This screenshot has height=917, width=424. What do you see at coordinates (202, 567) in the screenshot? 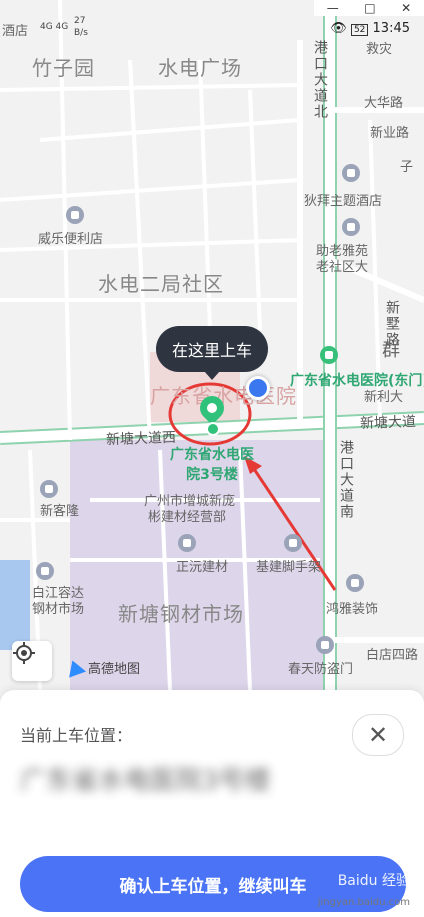
I see `place-label: 正沅建材` at bounding box center [202, 567].